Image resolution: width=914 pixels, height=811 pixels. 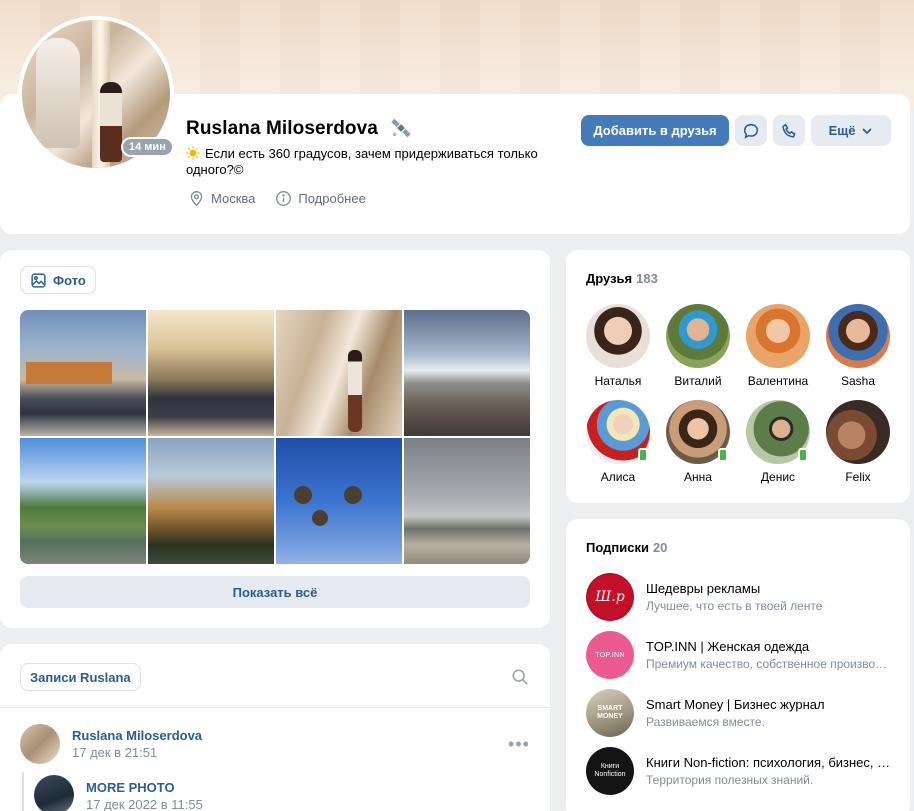 What do you see at coordinates (38, 280) in the screenshot?
I see `image-icon` at bounding box center [38, 280].